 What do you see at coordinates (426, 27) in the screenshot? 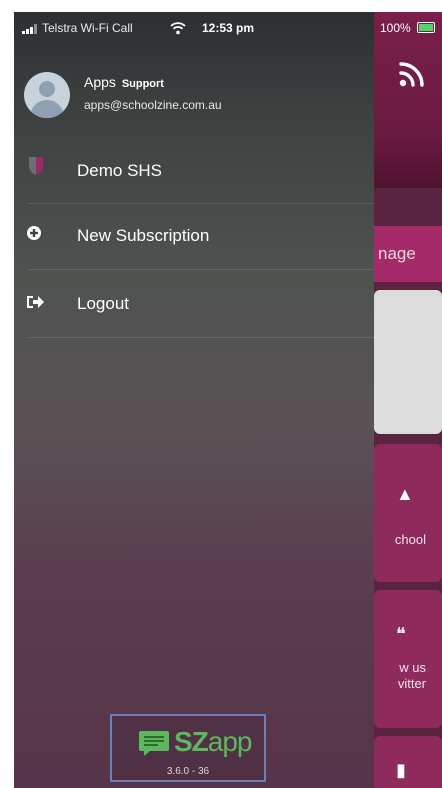
I see `battery-icon` at bounding box center [426, 27].